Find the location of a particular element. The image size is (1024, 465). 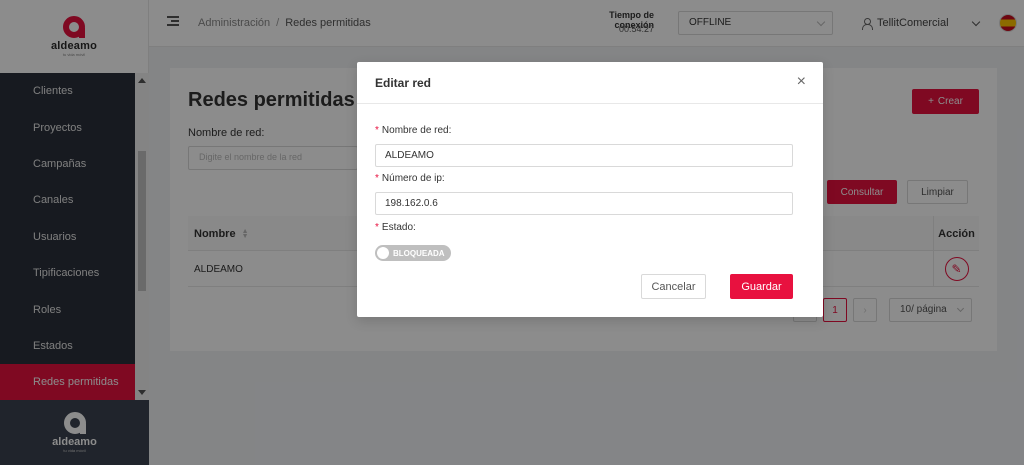

modal-title: Editar red is located at coordinates (403, 83).